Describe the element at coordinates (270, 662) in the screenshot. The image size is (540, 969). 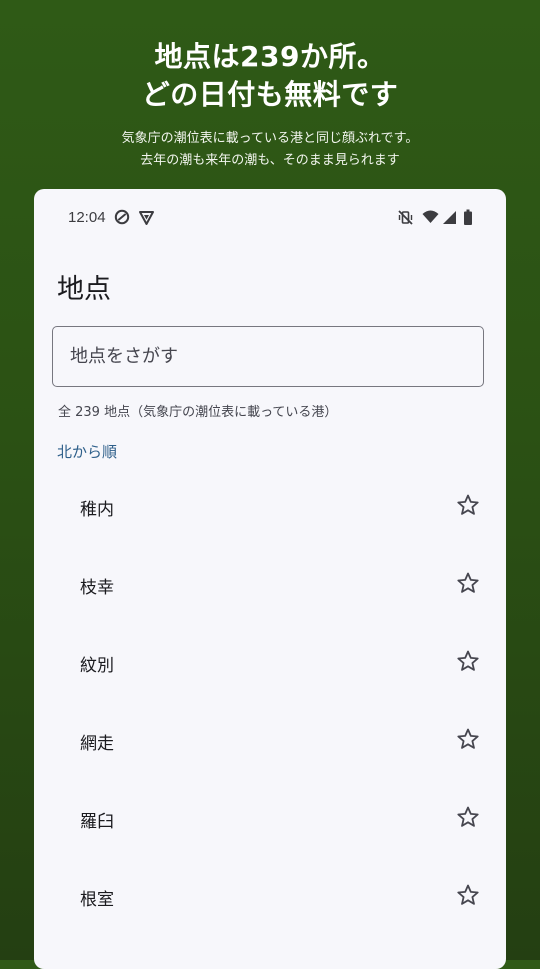
I see `list-item: 紋別` at that location.